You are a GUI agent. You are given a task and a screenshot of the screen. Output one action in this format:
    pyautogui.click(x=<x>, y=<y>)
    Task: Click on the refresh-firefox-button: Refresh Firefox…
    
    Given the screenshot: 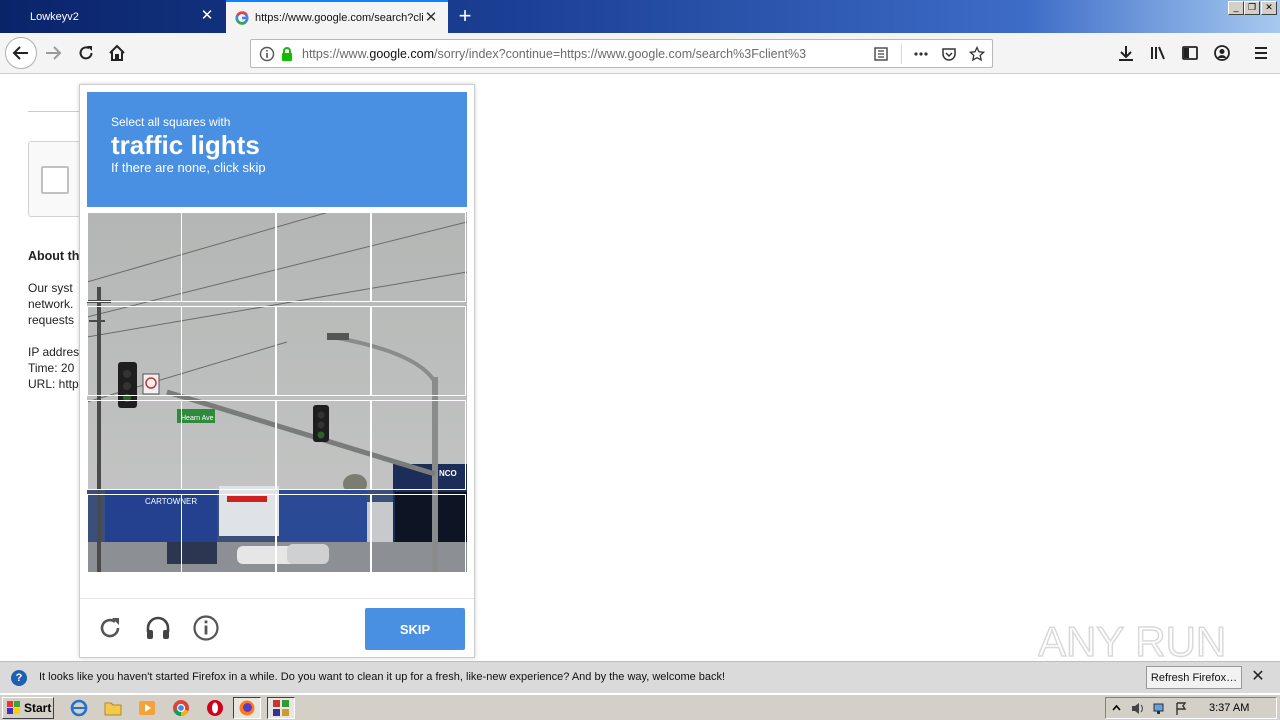 What is the action you would take?
    pyautogui.click(x=1194, y=677)
    